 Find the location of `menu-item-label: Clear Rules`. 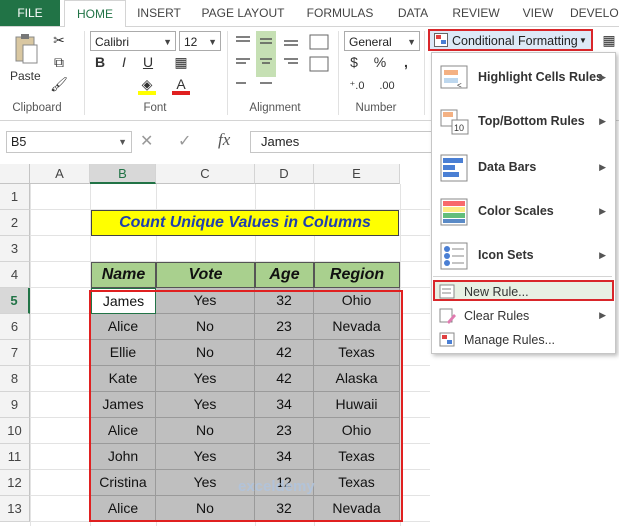

menu-item-label: Clear Rules is located at coordinates (497, 316).